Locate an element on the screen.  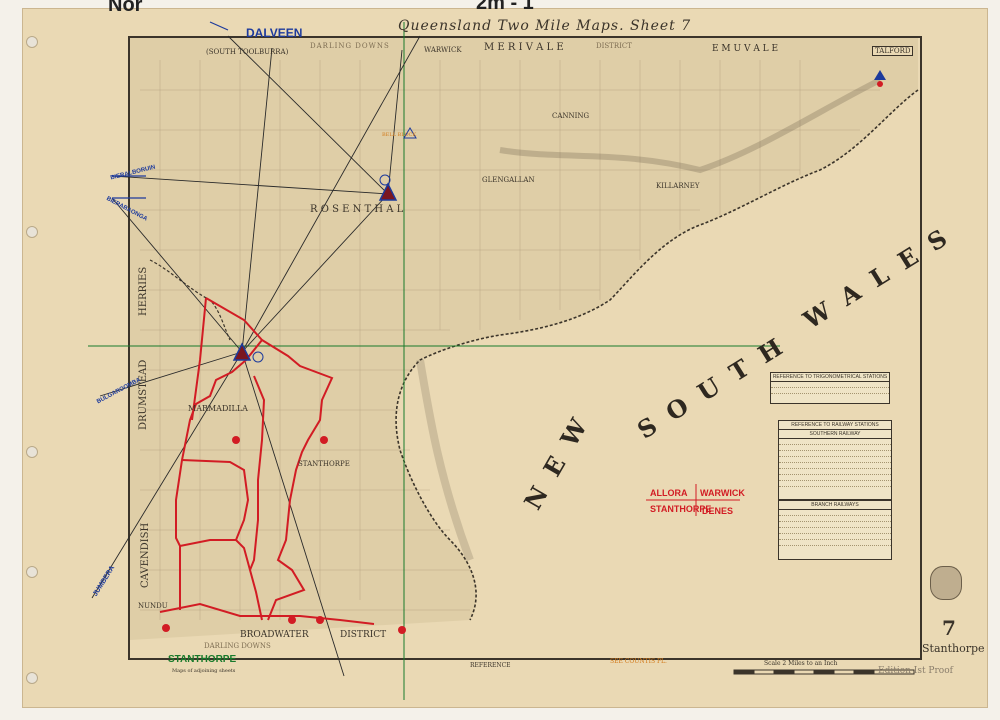
label-stanthorpe-green: STANTHORPE is located at coordinates (202, 659).